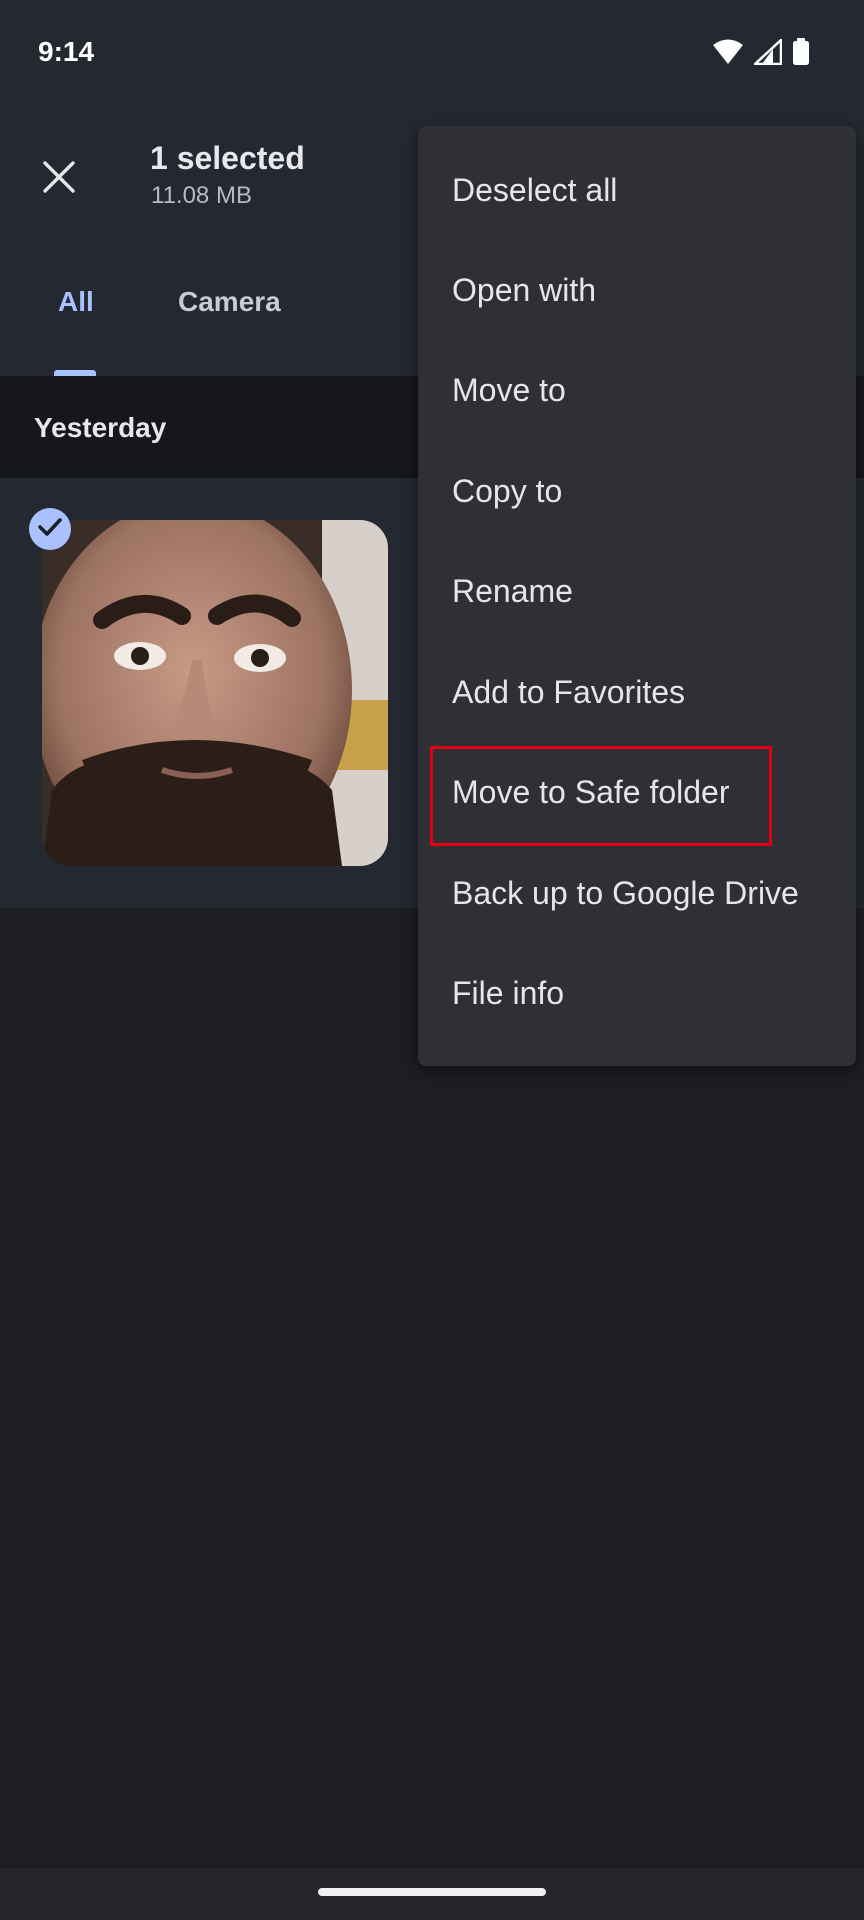 Image resolution: width=864 pixels, height=1920 pixels. What do you see at coordinates (534, 190) in the screenshot?
I see `menu-item-deselect-all: Deselect all` at bounding box center [534, 190].